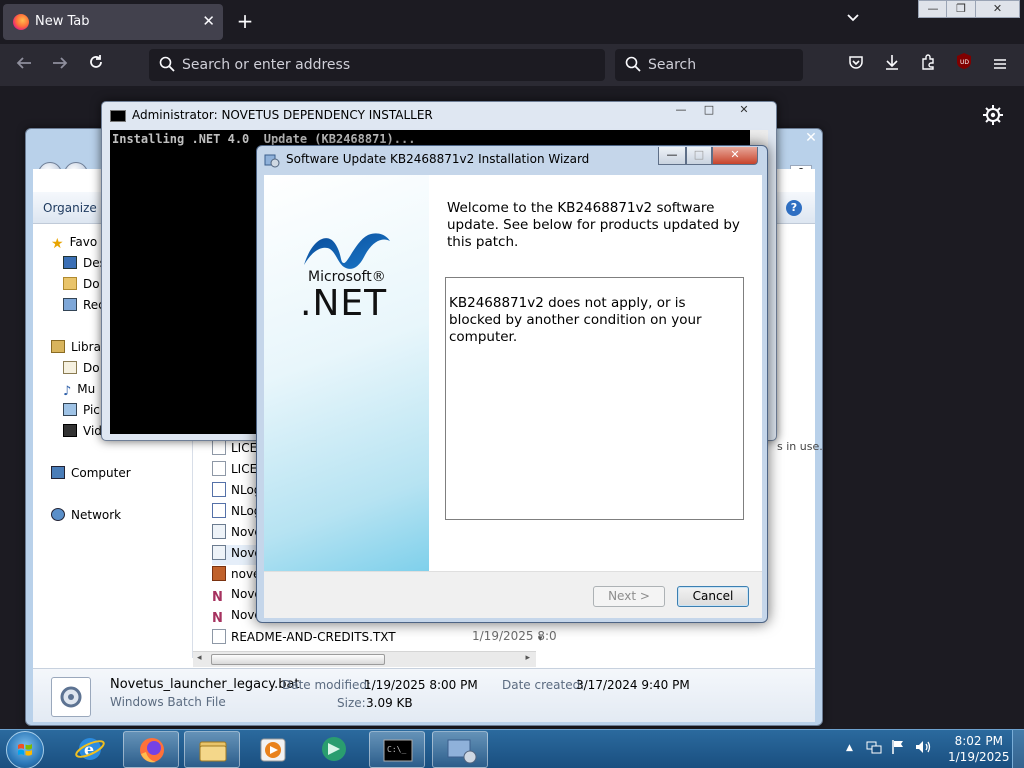 This screenshot has height=768, width=1024. What do you see at coordinates (266, 65) in the screenshot?
I see `url-placeholder: Search or enter address` at bounding box center [266, 65].